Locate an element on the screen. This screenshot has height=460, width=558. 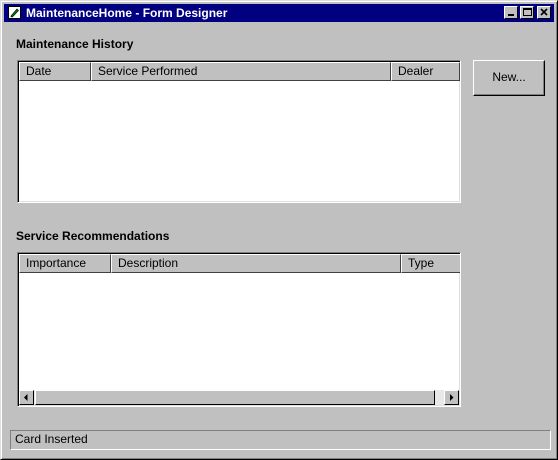
column-header-date: Date is located at coordinates (55, 71).